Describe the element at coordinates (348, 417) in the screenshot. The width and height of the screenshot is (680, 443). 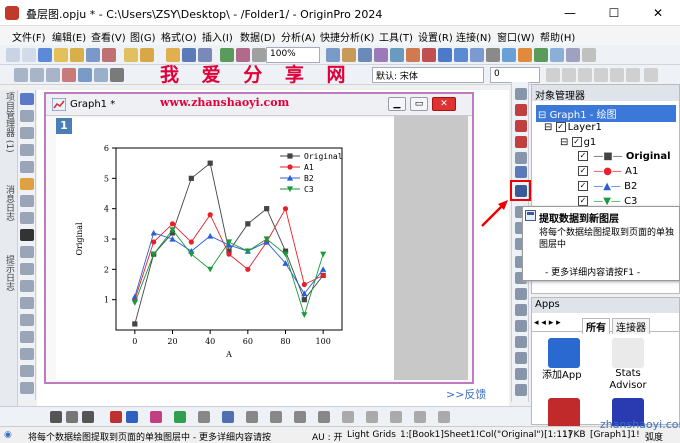
I see `image-plot-icon` at that location.